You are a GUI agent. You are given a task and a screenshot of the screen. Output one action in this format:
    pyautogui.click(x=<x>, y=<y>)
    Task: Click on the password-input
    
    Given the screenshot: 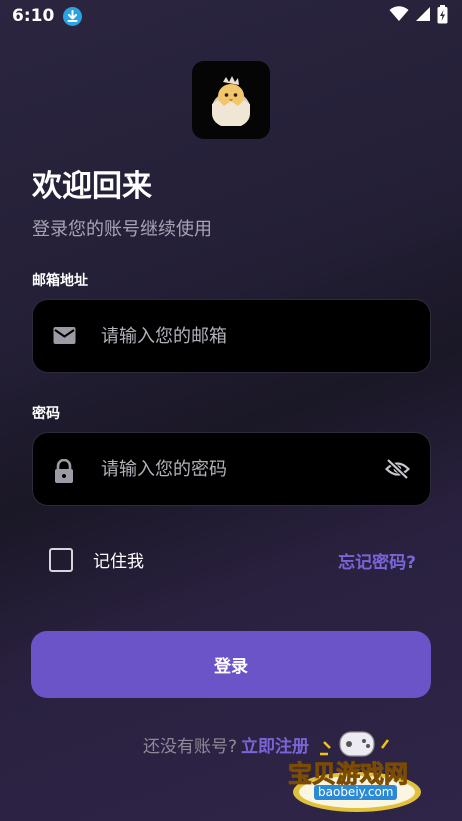 What is the action you would take?
    pyautogui.click(x=231, y=469)
    